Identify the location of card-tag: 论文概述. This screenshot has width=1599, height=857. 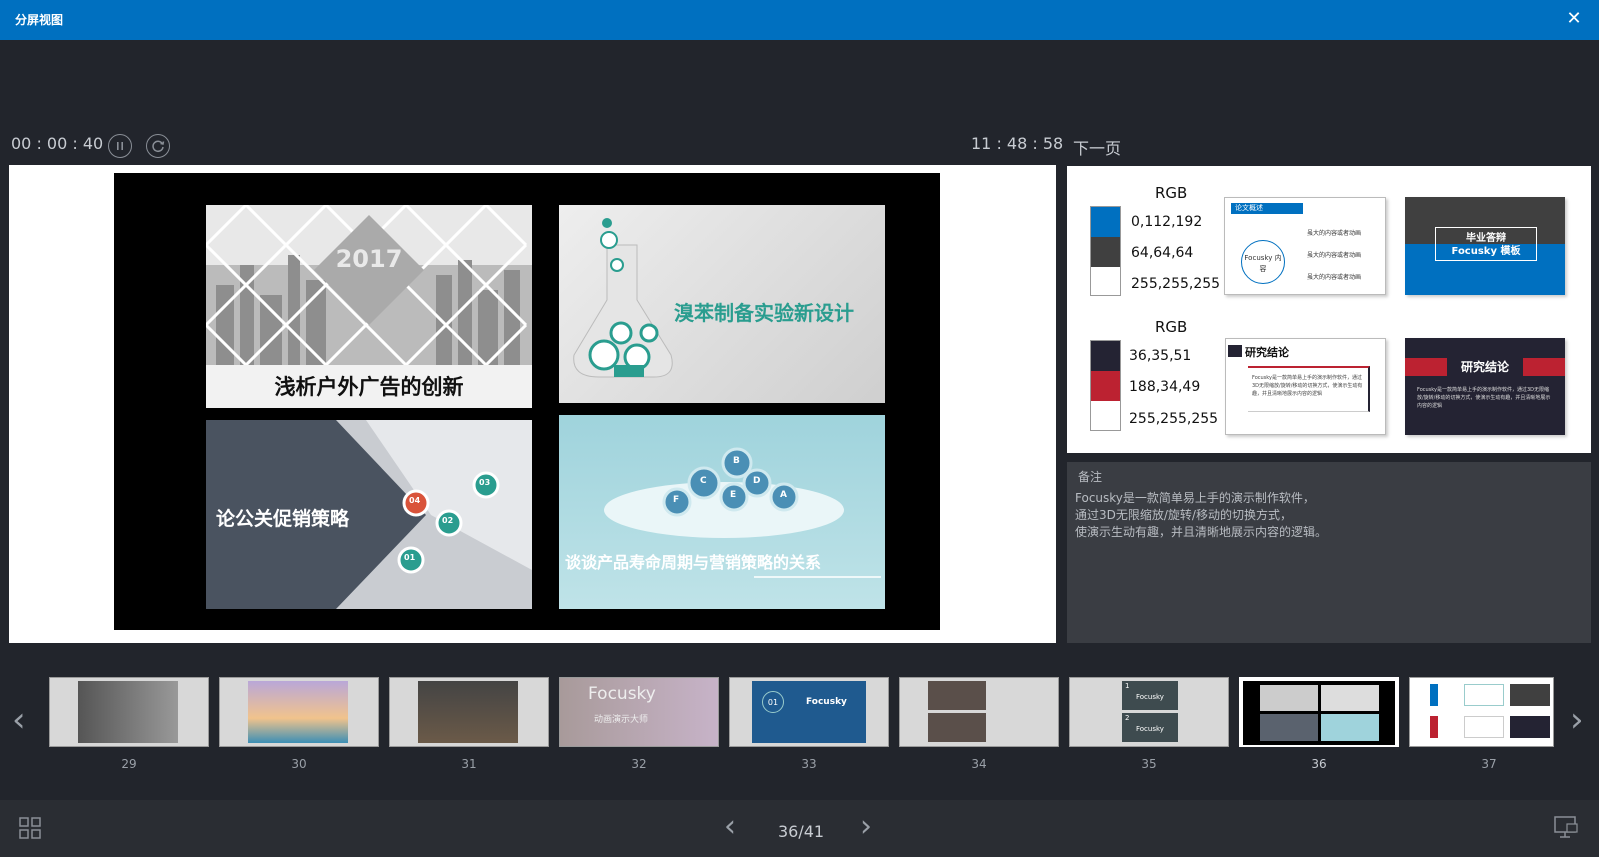
(1267, 208).